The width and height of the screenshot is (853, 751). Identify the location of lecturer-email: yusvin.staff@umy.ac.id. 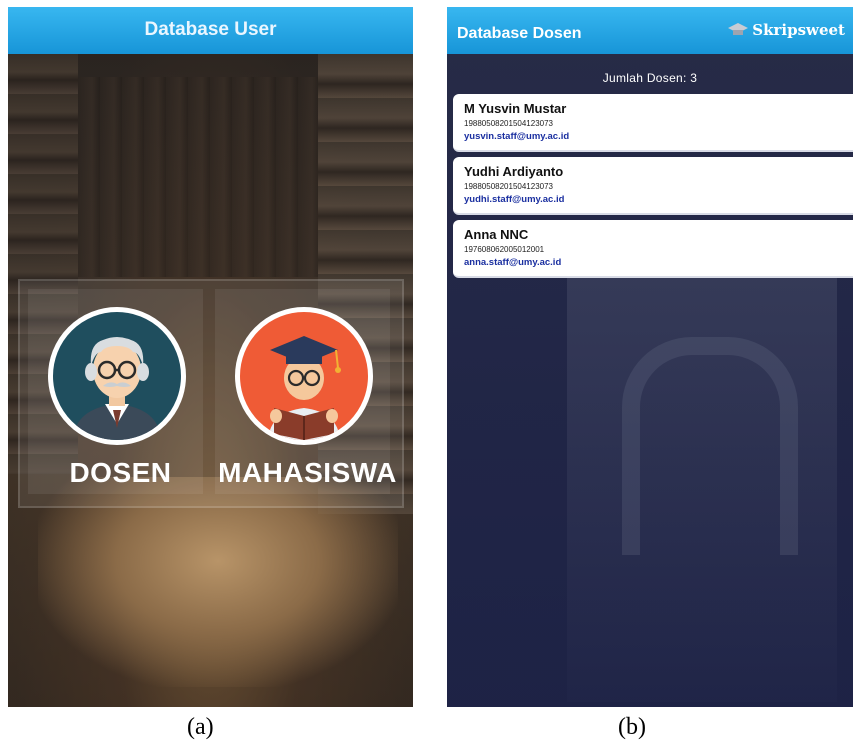
(517, 136).